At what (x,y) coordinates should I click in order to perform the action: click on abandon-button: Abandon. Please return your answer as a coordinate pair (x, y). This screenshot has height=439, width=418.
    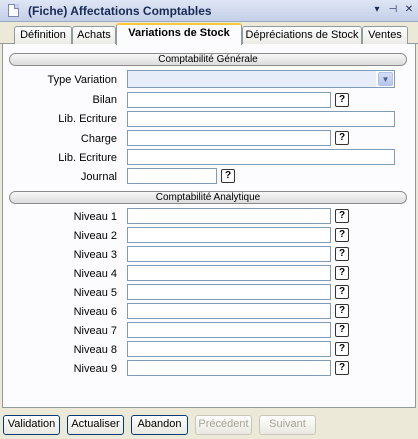
    Looking at the image, I should click on (159, 425).